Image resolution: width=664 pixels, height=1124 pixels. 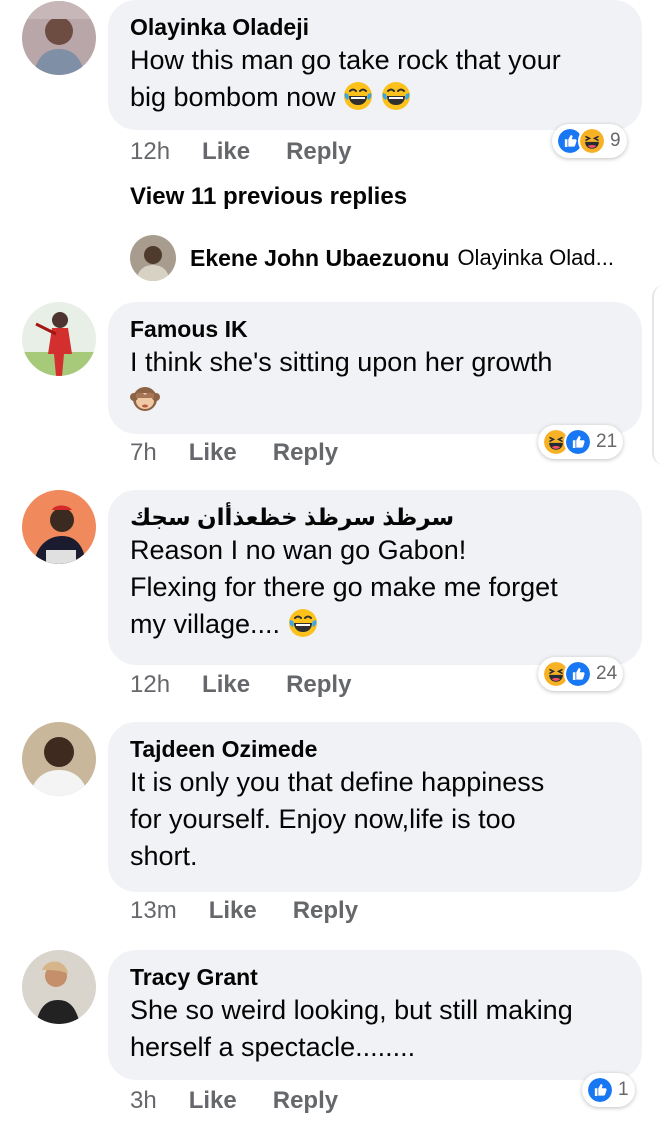 What do you see at coordinates (337, 782) in the screenshot?
I see `comment-text-line: It is only you that define happiness` at bounding box center [337, 782].